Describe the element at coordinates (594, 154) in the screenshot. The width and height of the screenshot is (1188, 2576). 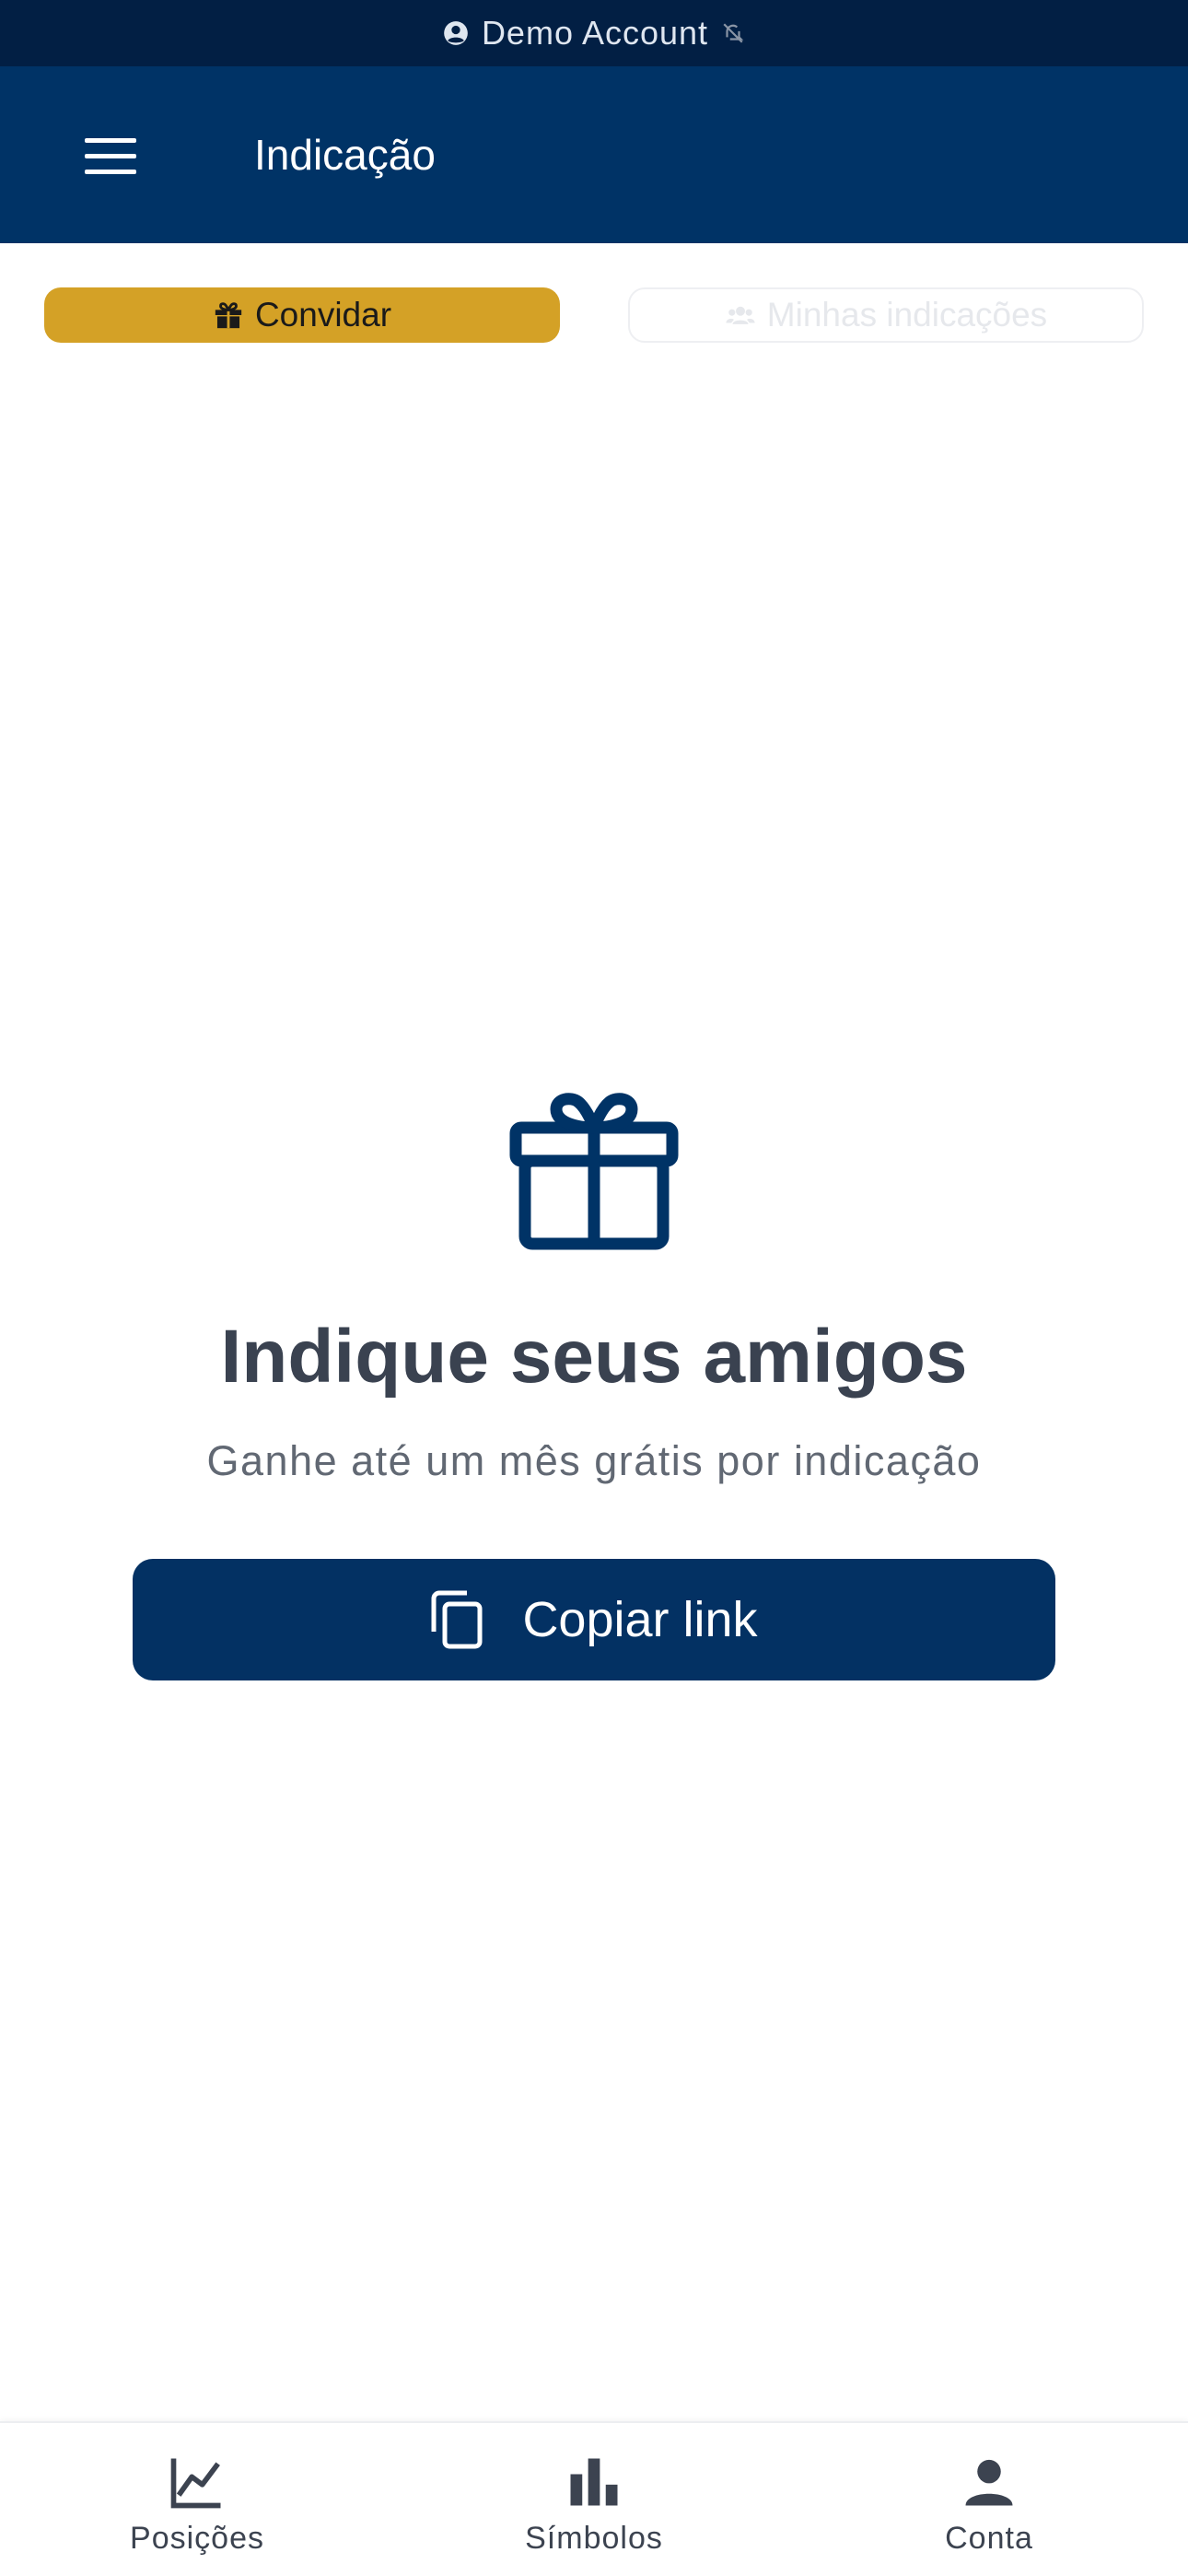
I see `app-header: Indicação` at that location.